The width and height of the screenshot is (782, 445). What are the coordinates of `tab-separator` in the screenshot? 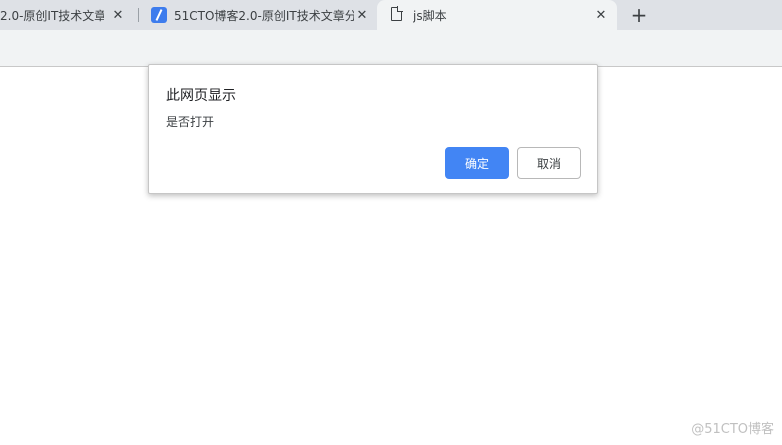 It's located at (138, 15).